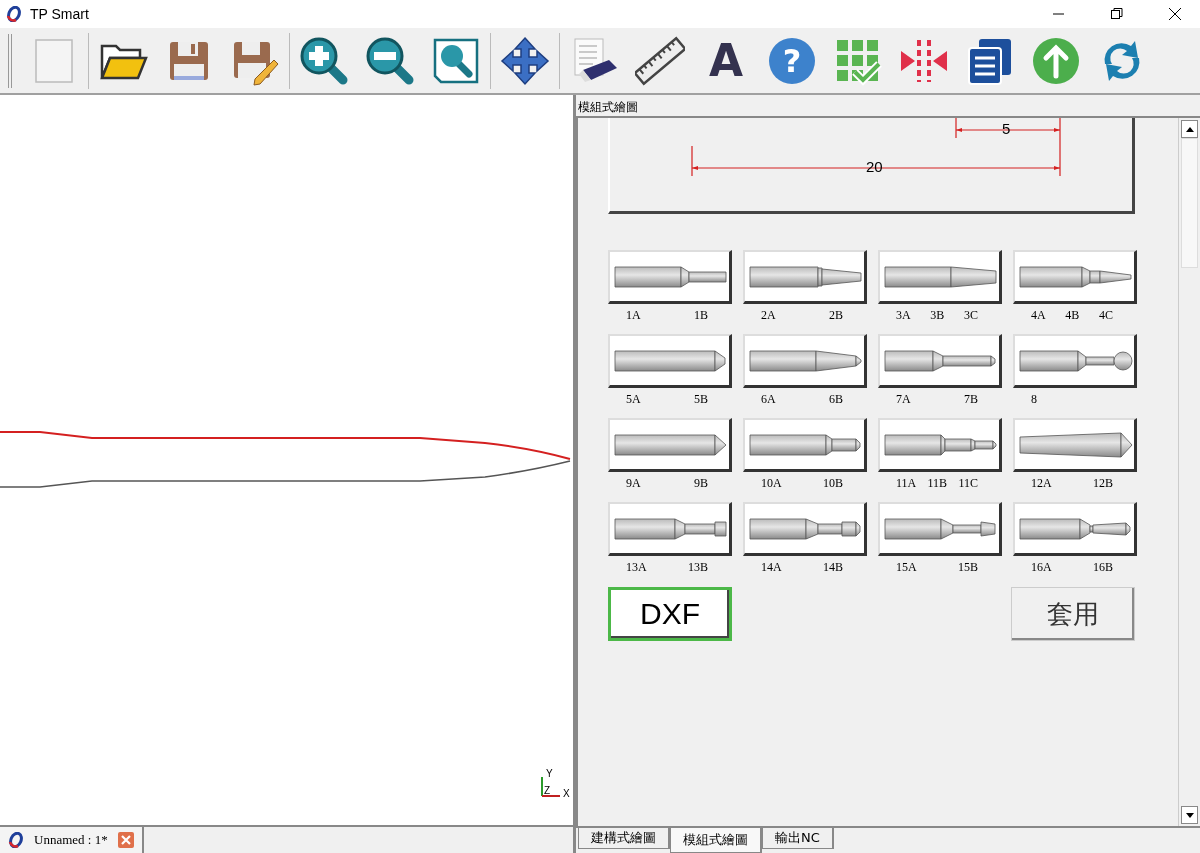 Image resolution: width=1200 pixels, height=853 pixels. What do you see at coordinates (698, 567) in the screenshot?
I see `cutter-label: 13B` at bounding box center [698, 567].